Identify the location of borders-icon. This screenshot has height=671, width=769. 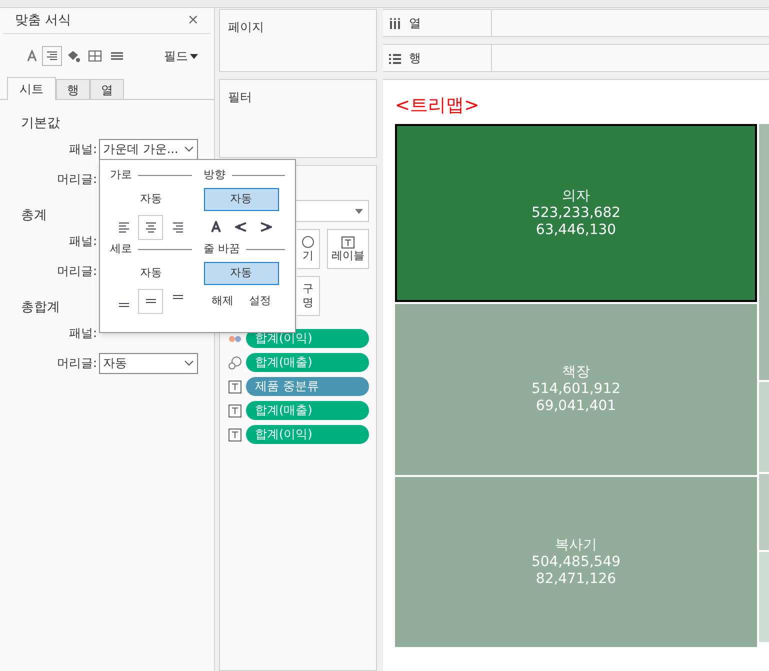
(95, 56).